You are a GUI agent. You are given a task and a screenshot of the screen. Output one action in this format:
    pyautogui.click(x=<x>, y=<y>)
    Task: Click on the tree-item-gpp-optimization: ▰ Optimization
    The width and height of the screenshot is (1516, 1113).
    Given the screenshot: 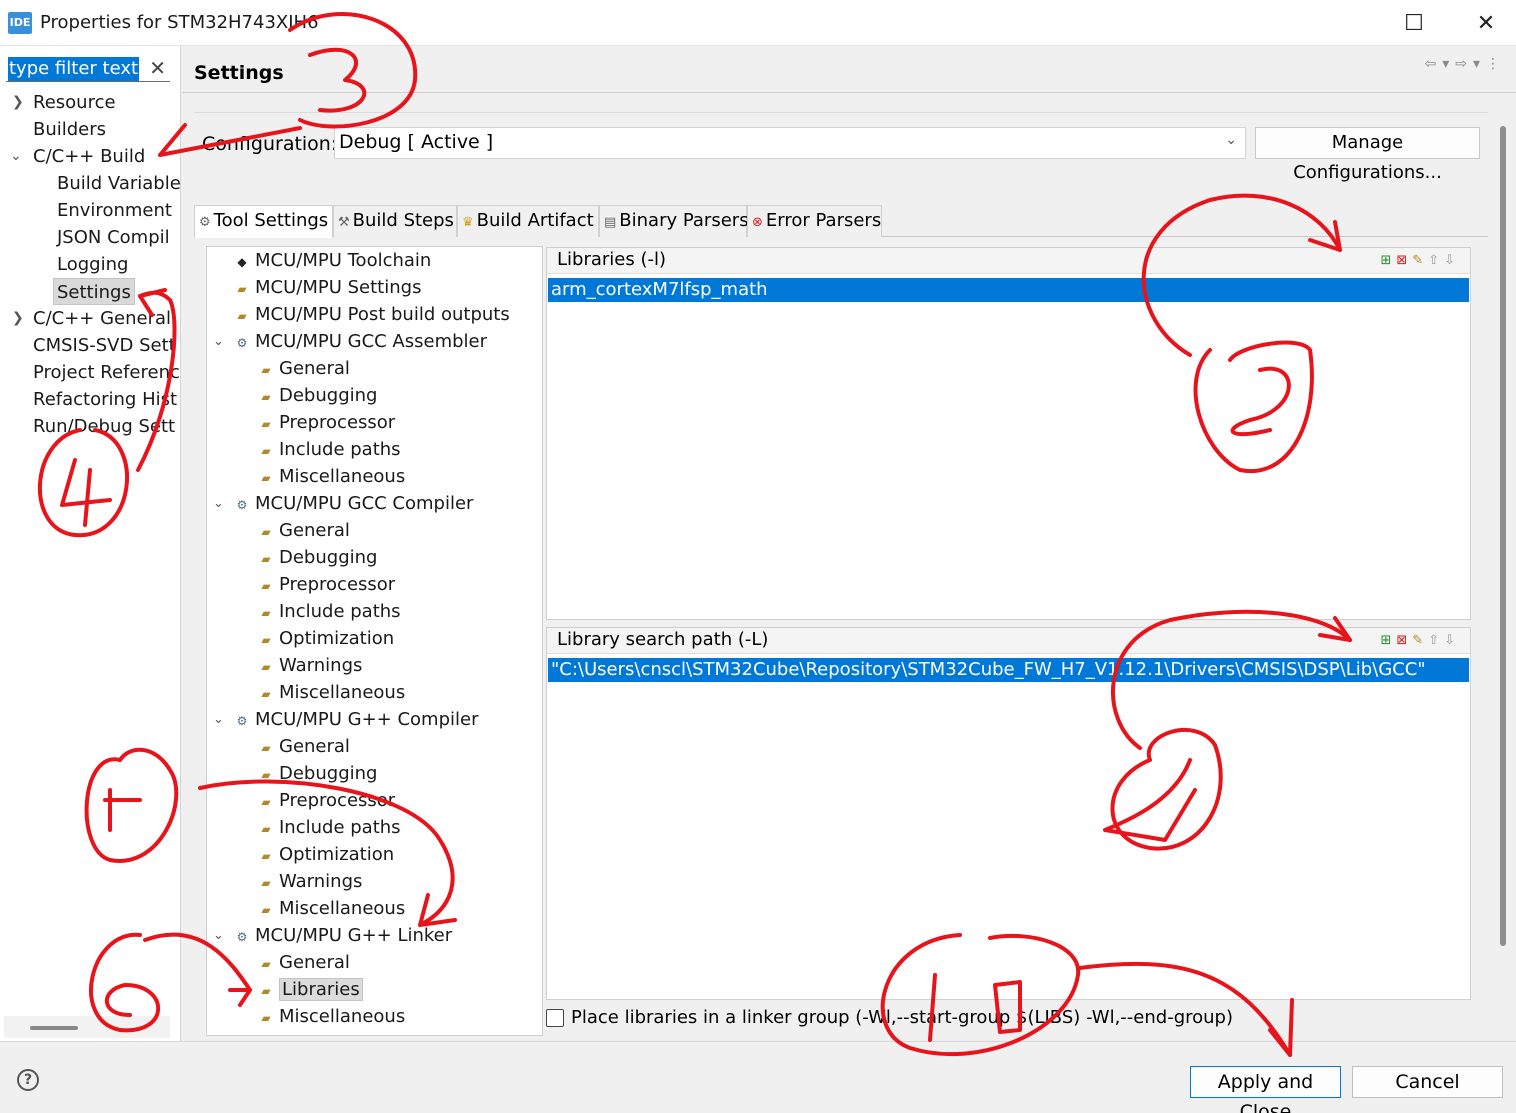 What is the action you would take?
    pyautogui.click(x=325, y=854)
    